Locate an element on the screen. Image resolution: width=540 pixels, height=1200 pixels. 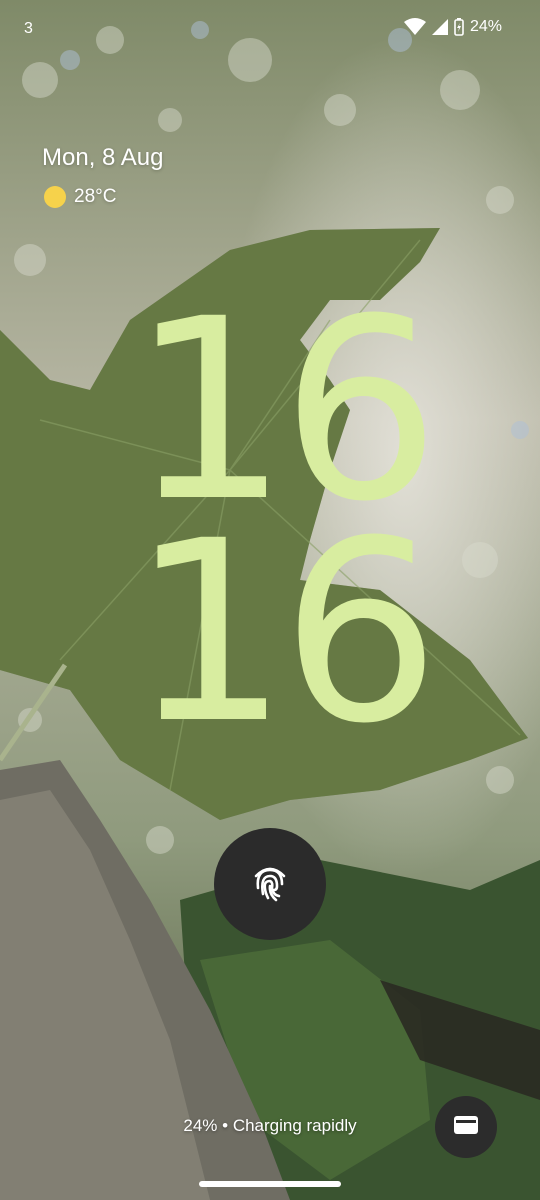
wallet-icon is located at coordinates (466, 1127).